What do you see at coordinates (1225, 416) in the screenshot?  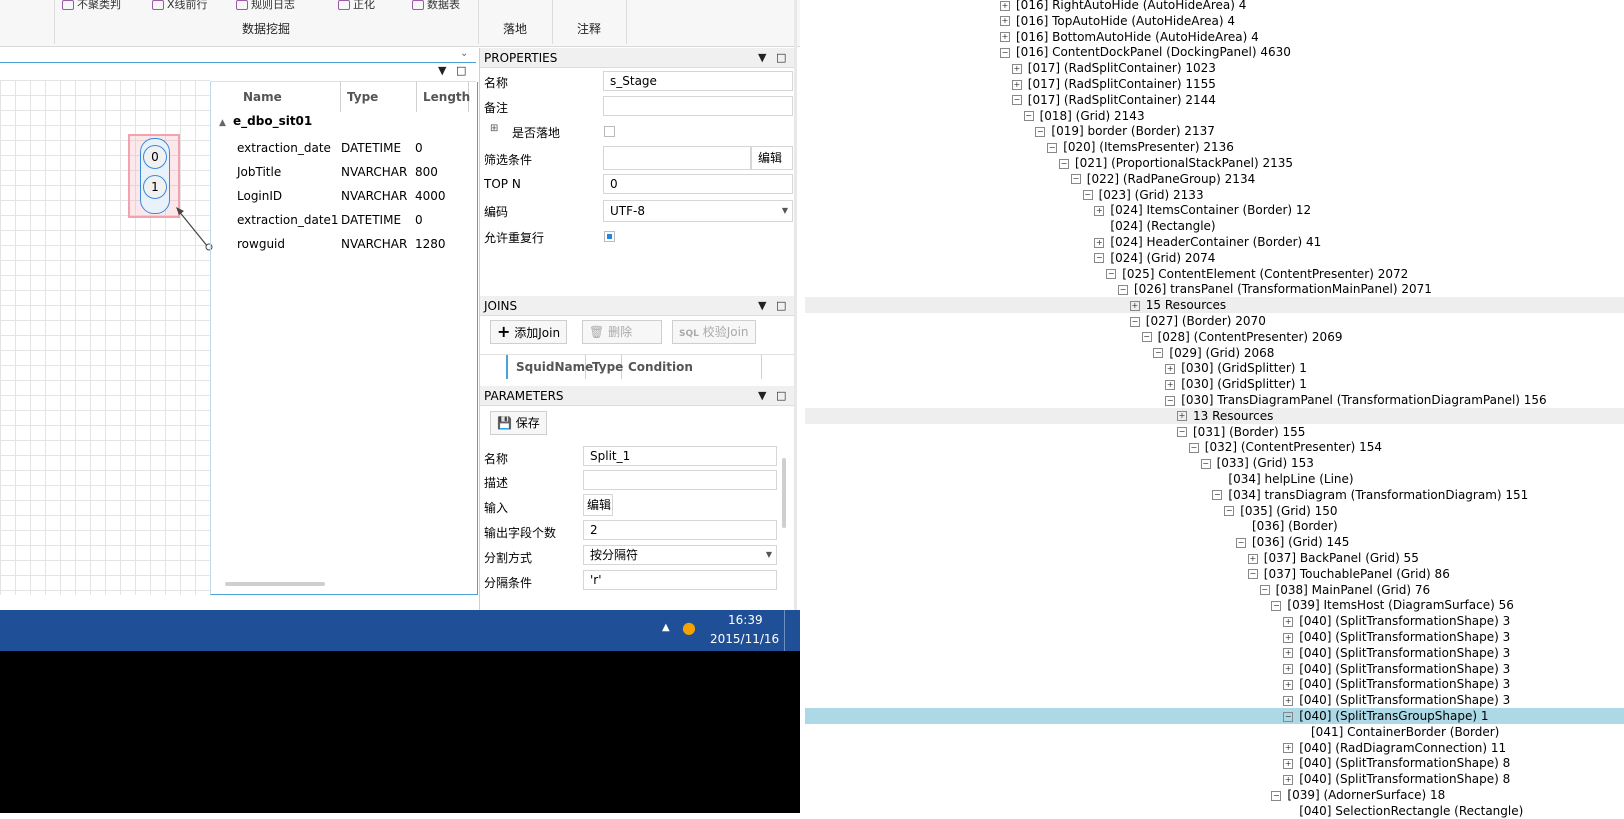 I see `tree-node: +13 Resources` at bounding box center [1225, 416].